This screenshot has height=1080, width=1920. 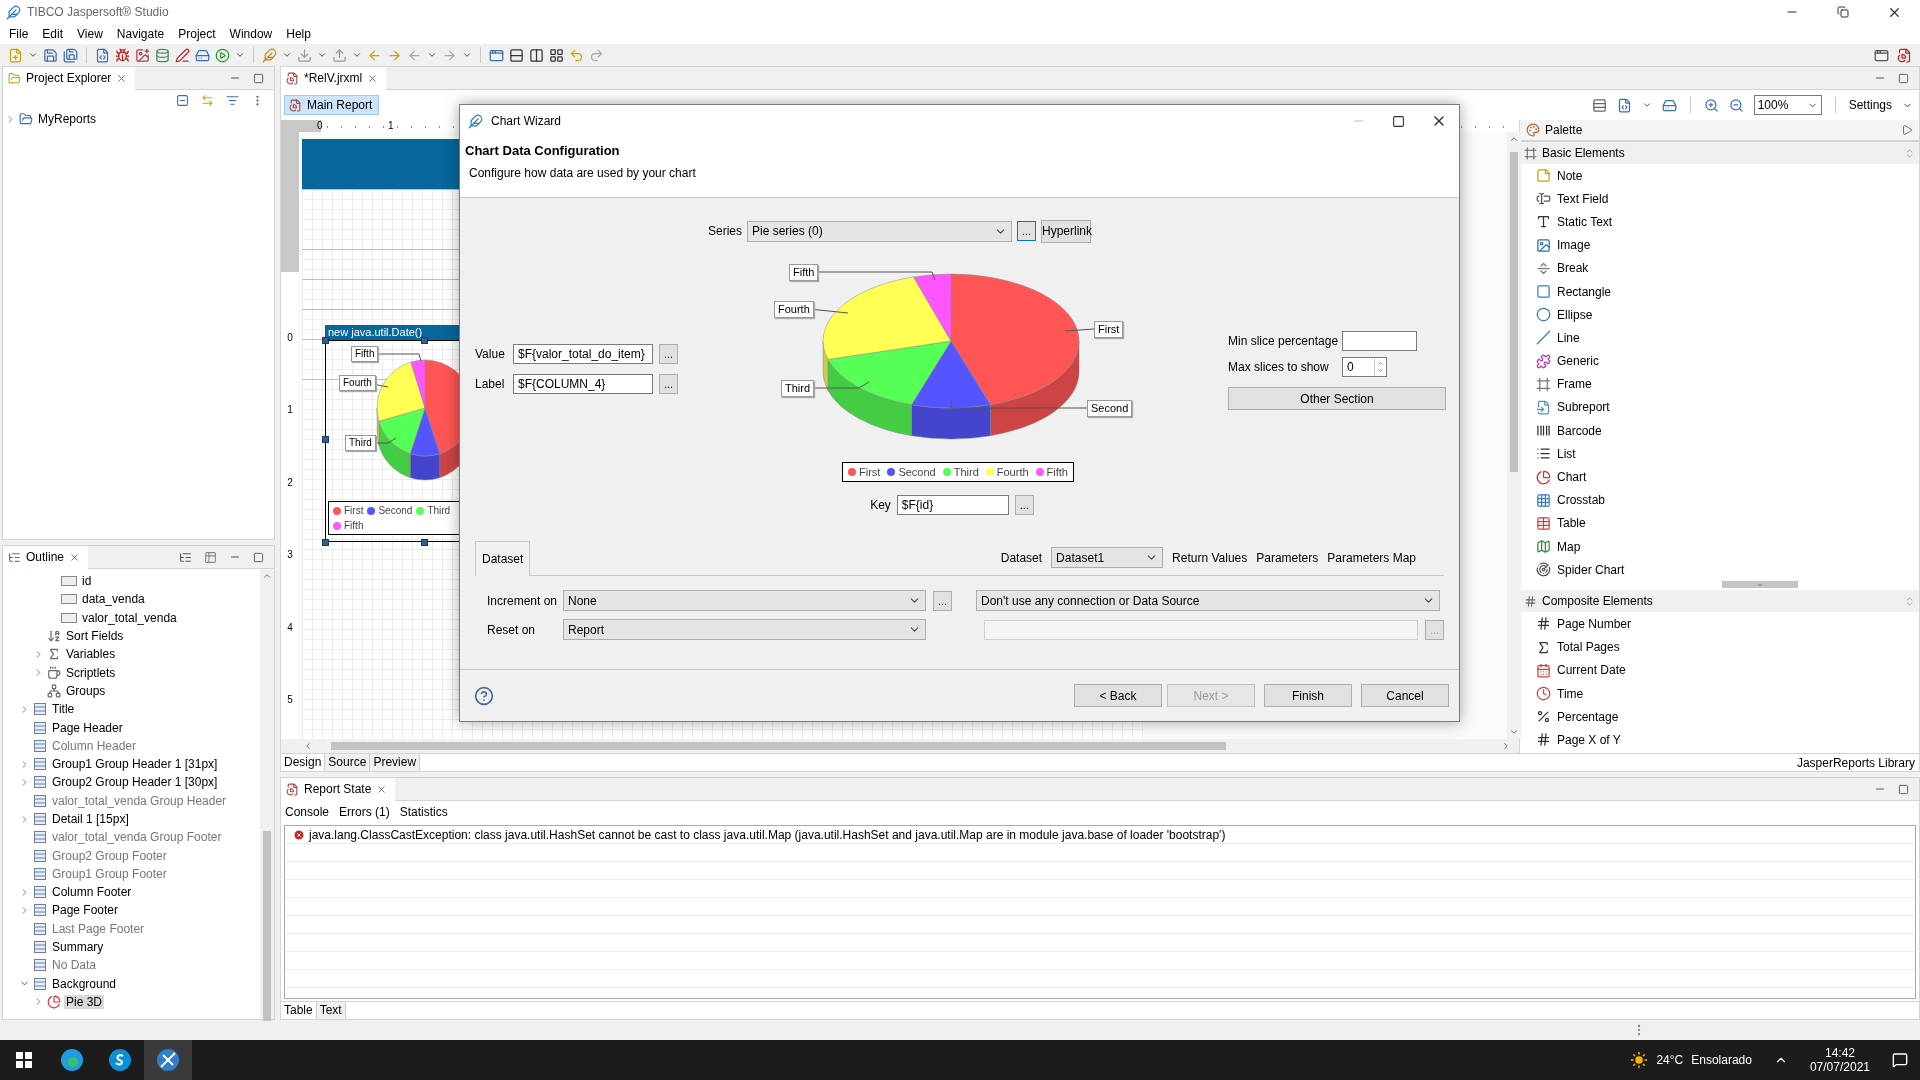 What do you see at coordinates (135, 782) in the screenshot?
I see `tree-item: Group2 Group Header 1 [30px]` at bounding box center [135, 782].